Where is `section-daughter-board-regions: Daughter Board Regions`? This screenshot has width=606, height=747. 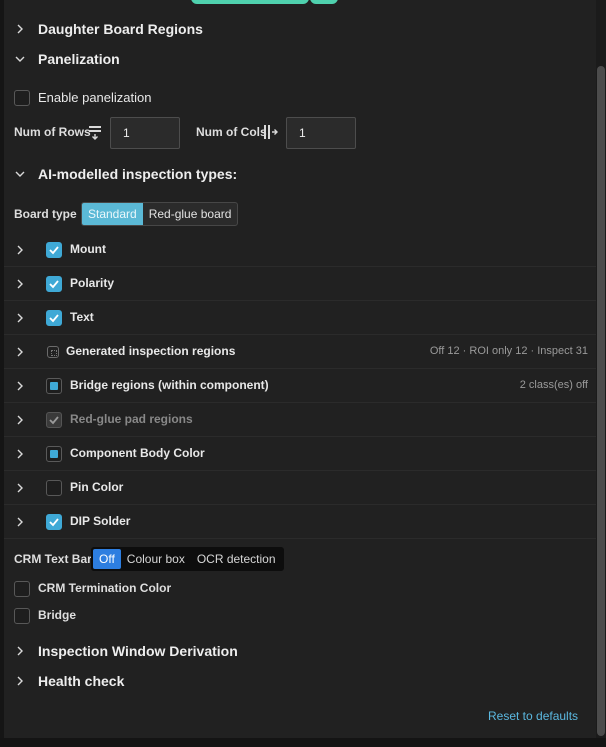
section-daughter-board-regions: Daughter Board Regions is located at coordinates (120, 29).